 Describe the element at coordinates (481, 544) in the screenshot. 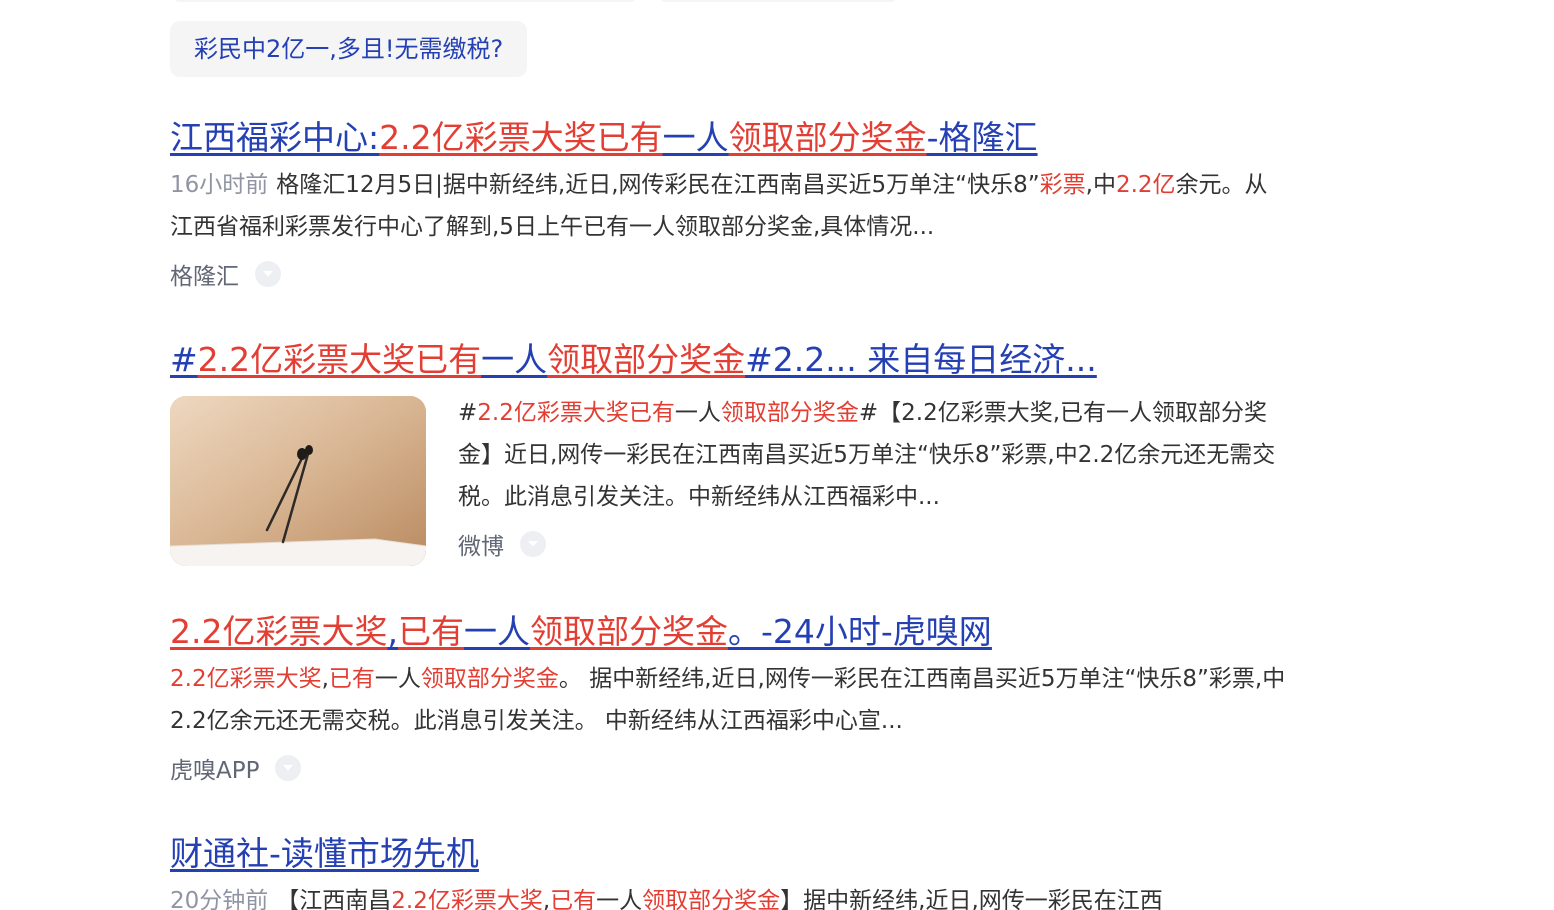

I see `source-name: 微博` at that location.